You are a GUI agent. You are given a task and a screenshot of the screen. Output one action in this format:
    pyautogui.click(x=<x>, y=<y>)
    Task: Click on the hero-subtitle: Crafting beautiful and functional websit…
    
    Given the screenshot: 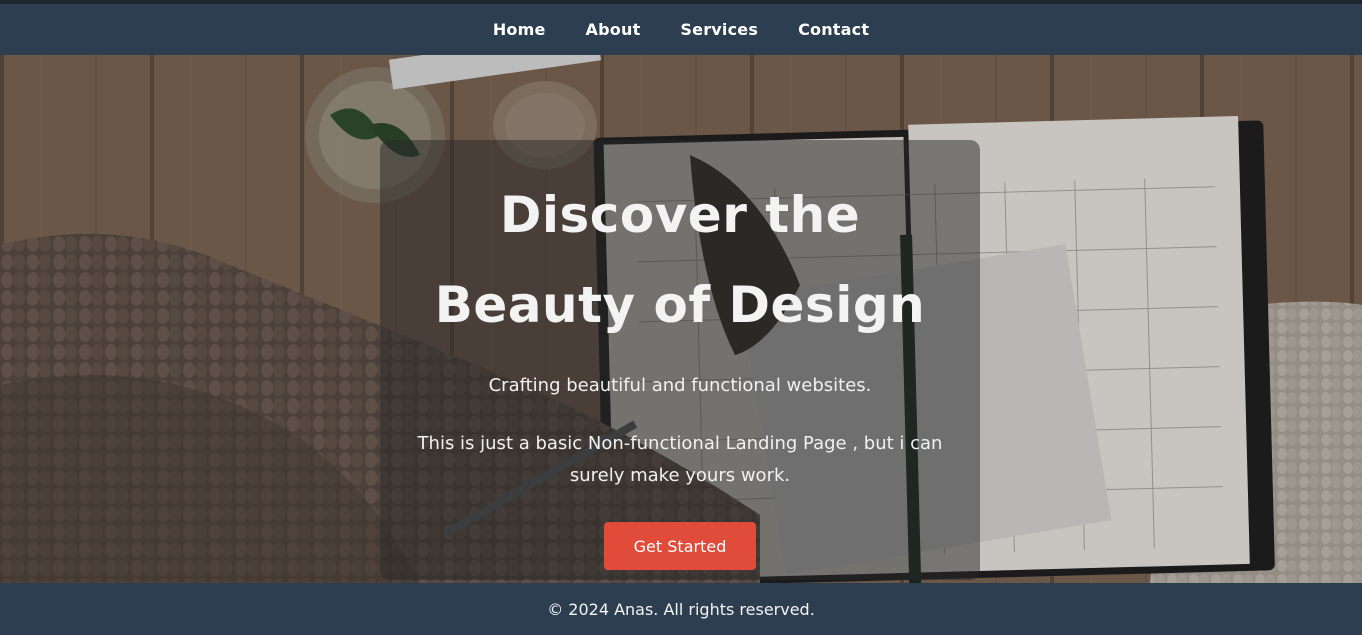 What is the action you would take?
    pyautogui.click(x=680, y=385)
    